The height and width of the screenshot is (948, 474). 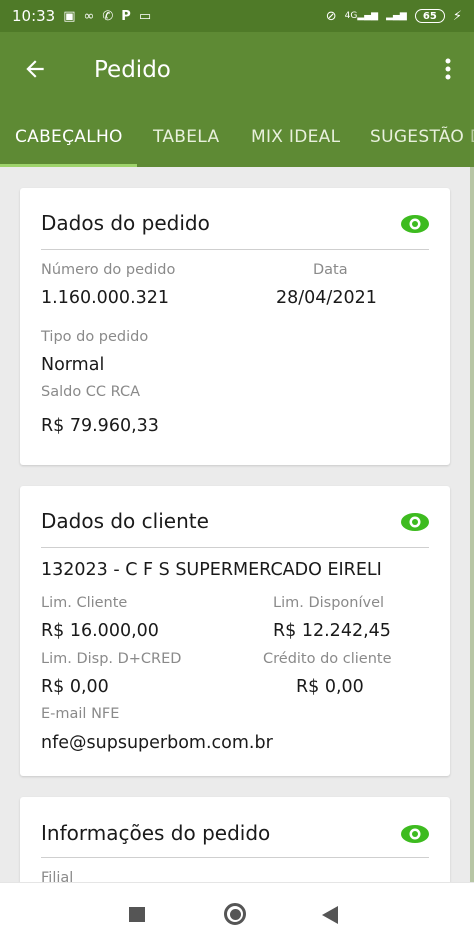 I want to click on recents-icon, so click(x=137, y=914).